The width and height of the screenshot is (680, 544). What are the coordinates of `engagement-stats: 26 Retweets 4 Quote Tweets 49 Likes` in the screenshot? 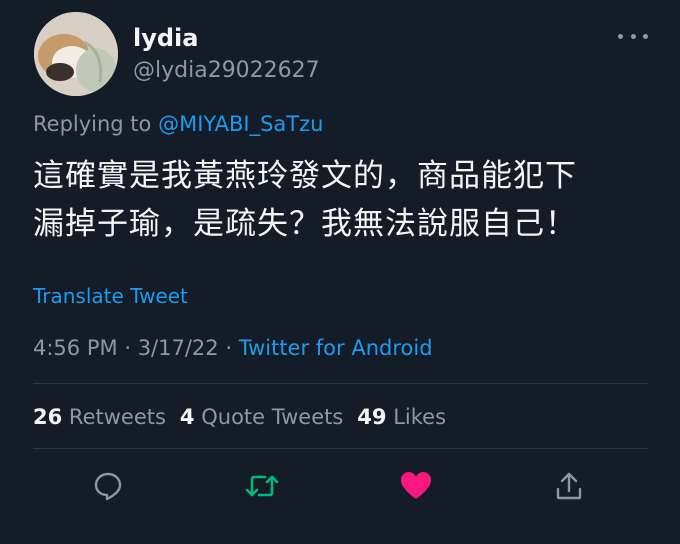 It's located at (239, 417).